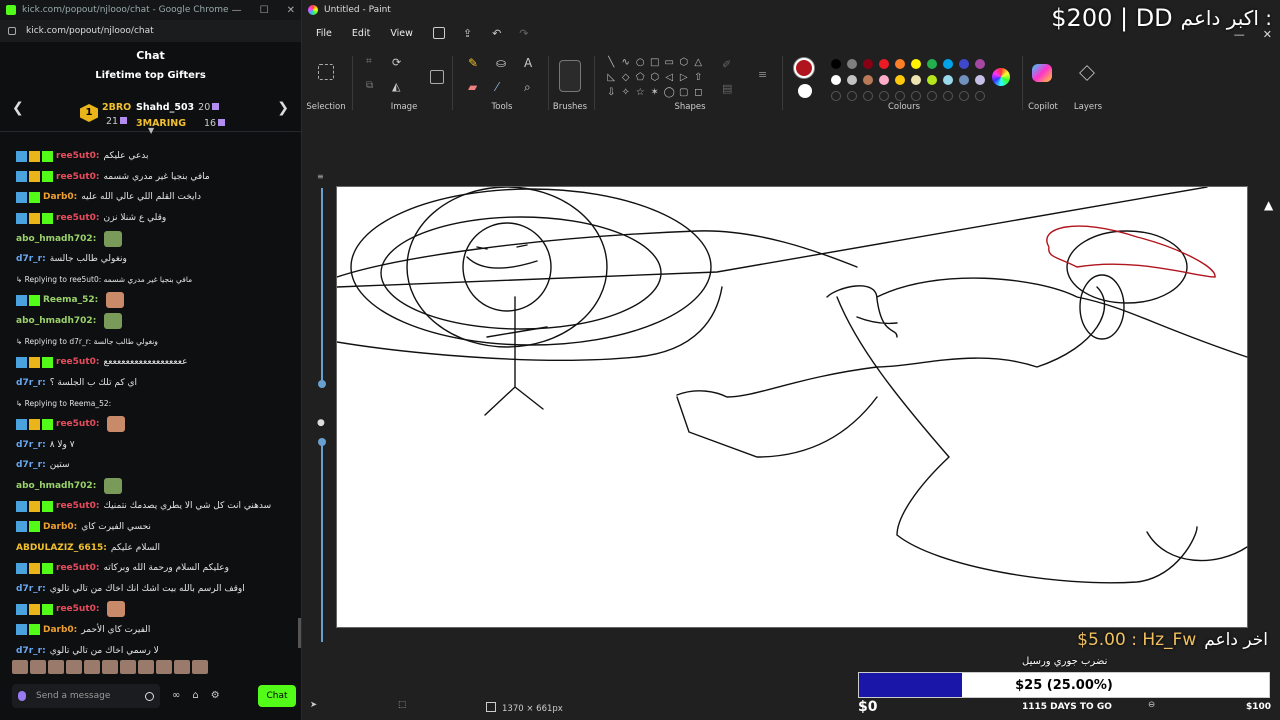 This screenshot has height=720, width=1280. Describe the element at coordinates (195, 695) in the screenshot. I see `store-icon: ⌂` at that location.